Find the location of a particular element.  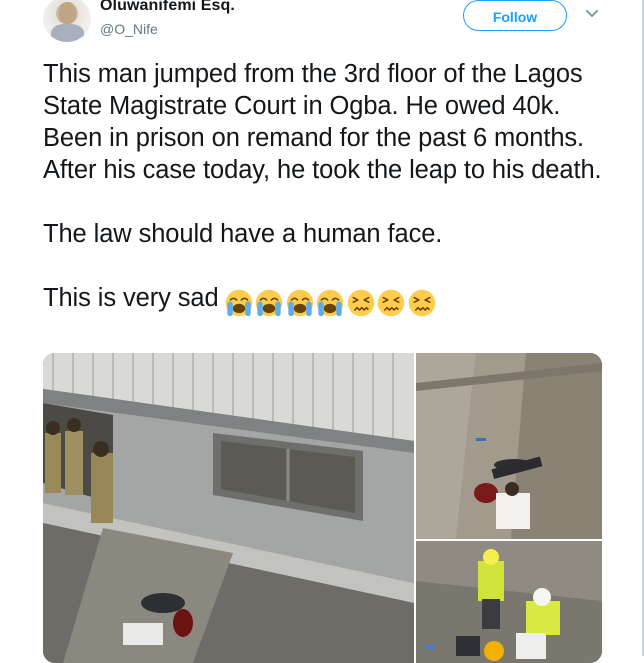

emoji-row is located at coordinates (332, 302).